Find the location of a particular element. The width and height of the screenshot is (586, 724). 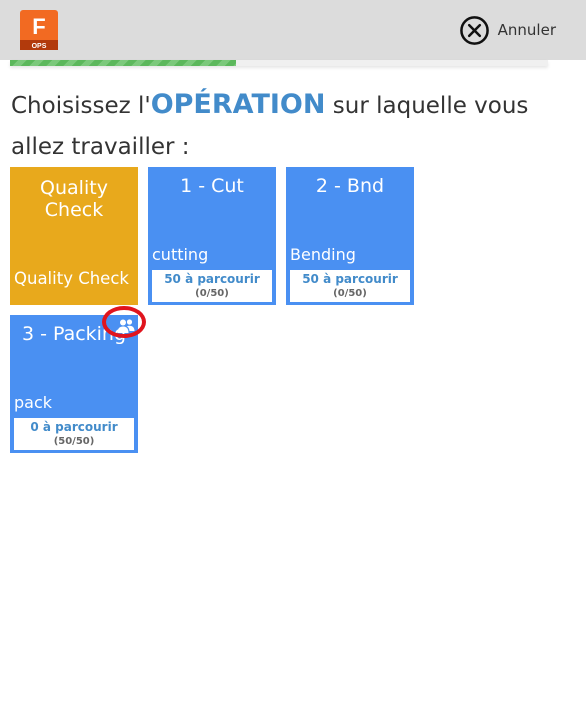

heading-prefix: Choisissez l' is located at coordinates (81, 106).